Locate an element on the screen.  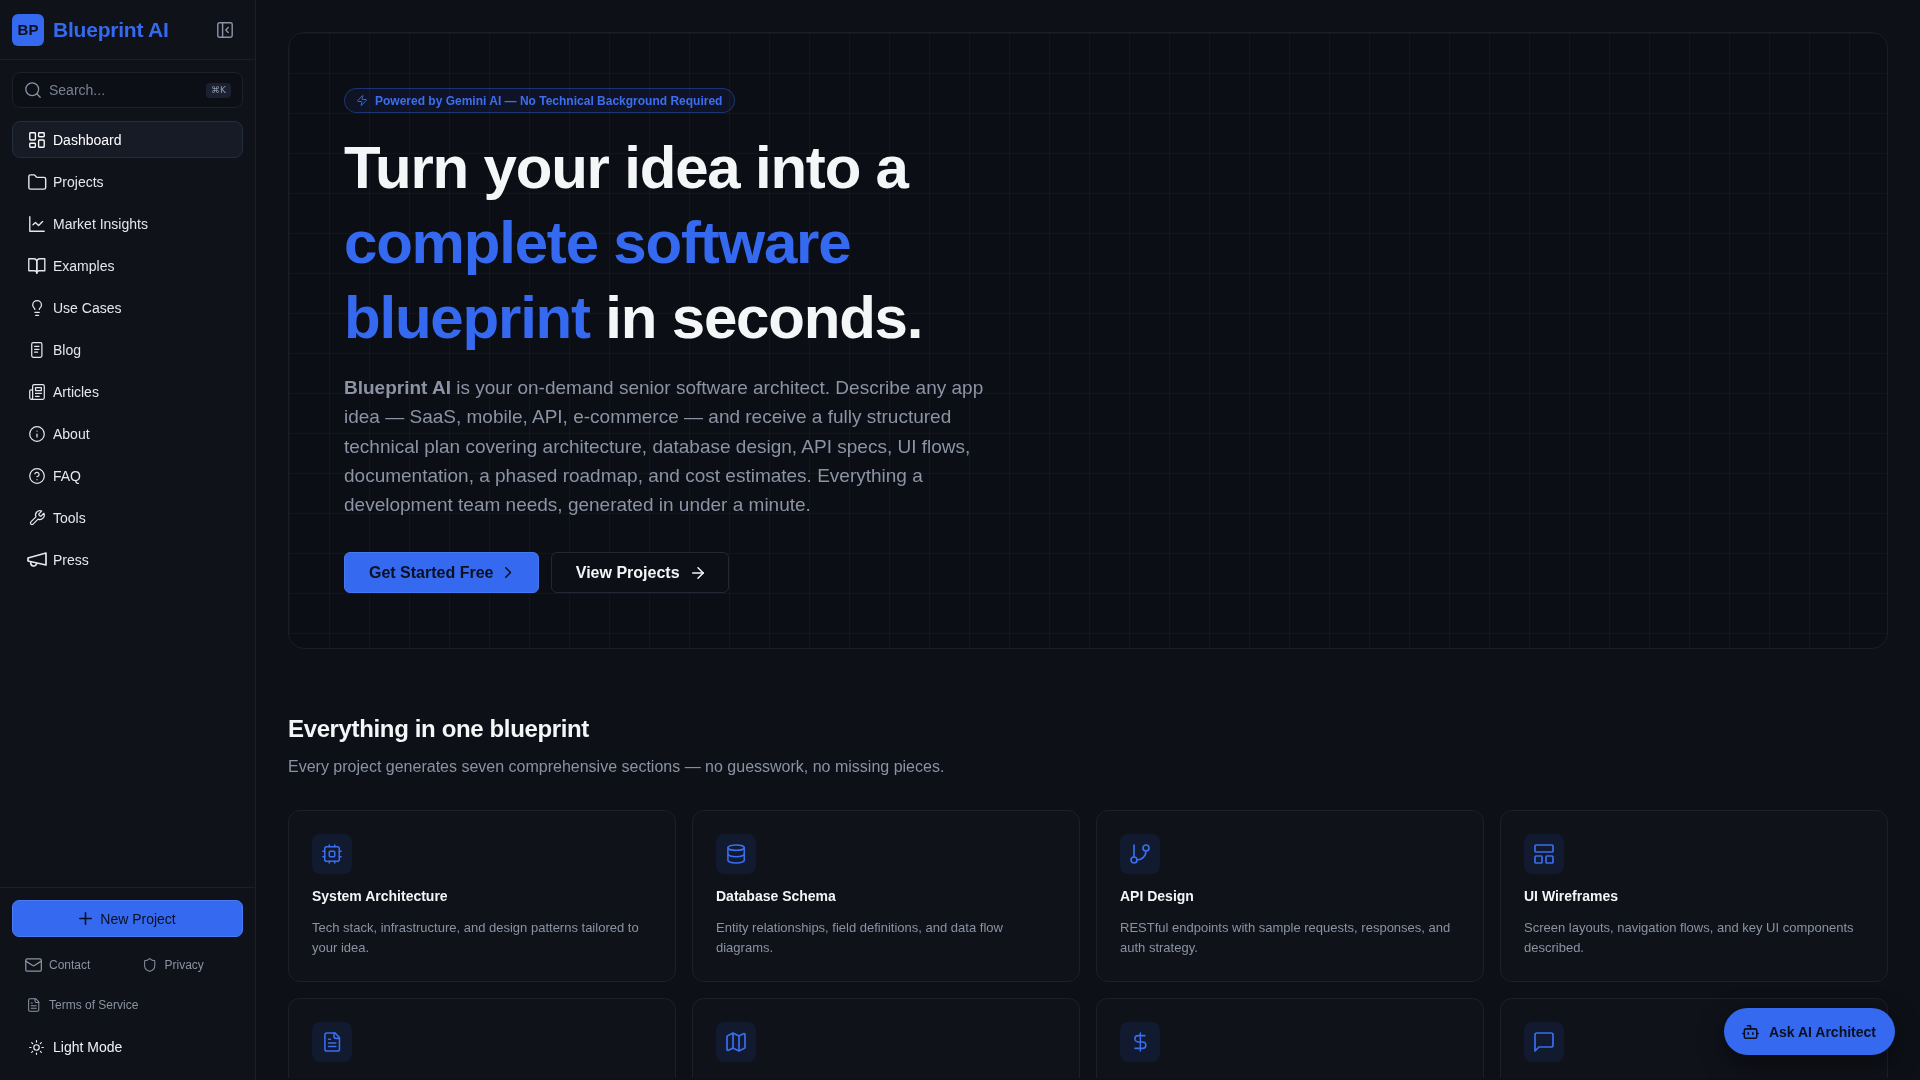
card-description: Screen layouts, navigation flows, and key UI components described. is located at coordinates (1689, 938).